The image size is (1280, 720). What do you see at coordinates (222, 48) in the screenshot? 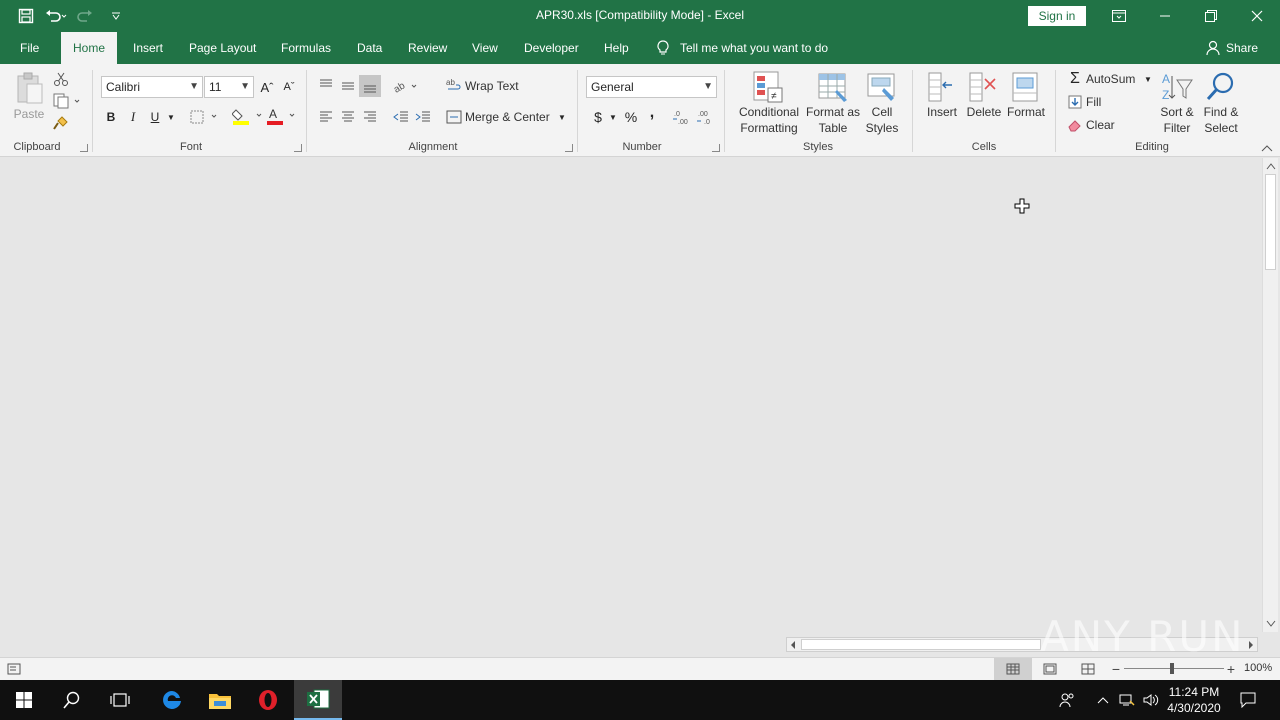
I see `tab-page-layout: Page Layout` at bounding box center [222, 48].